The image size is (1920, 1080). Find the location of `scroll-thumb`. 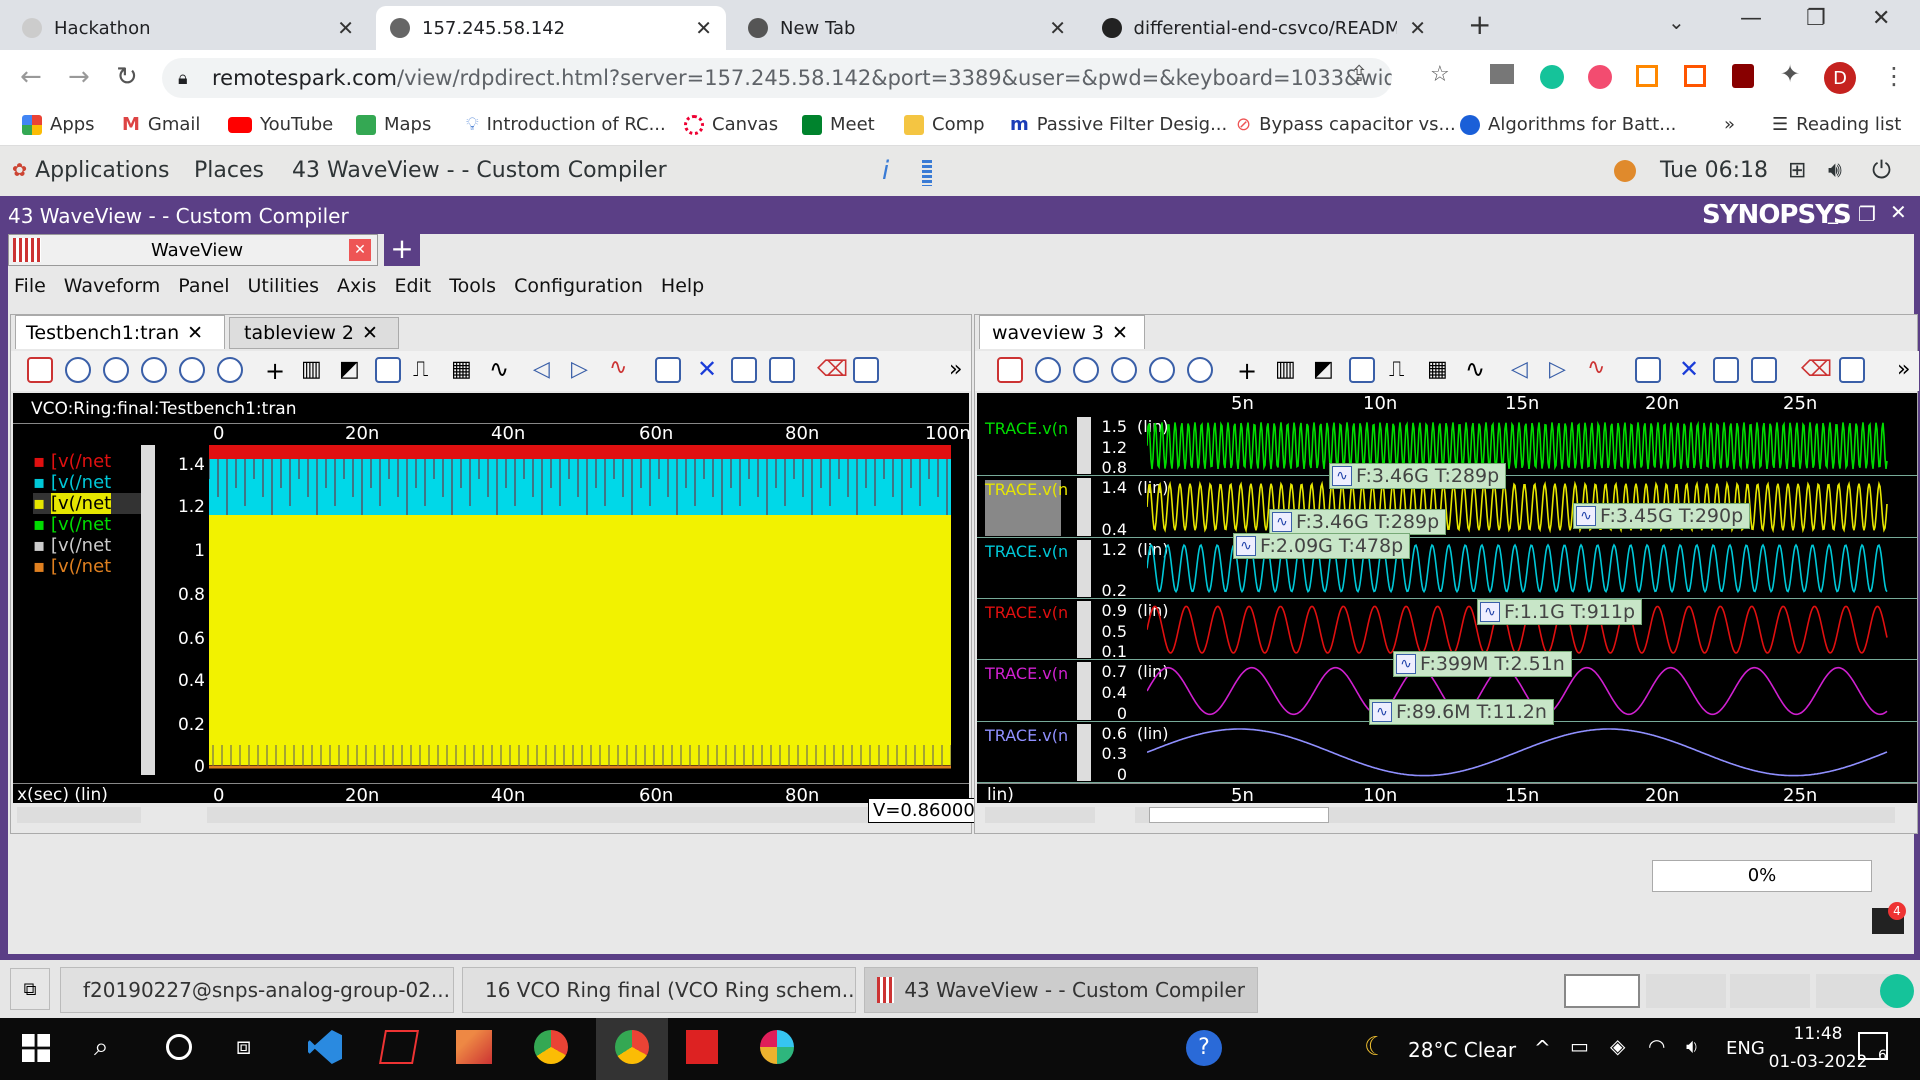

scroll-thumb is located at coordinates (1239, 815).